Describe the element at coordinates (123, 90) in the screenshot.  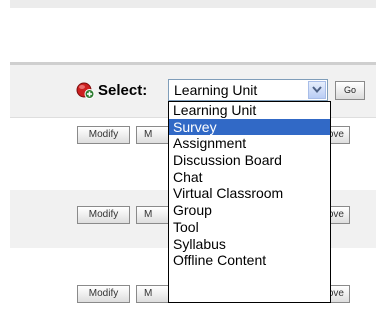
I see `select-label: Select:` at that location.